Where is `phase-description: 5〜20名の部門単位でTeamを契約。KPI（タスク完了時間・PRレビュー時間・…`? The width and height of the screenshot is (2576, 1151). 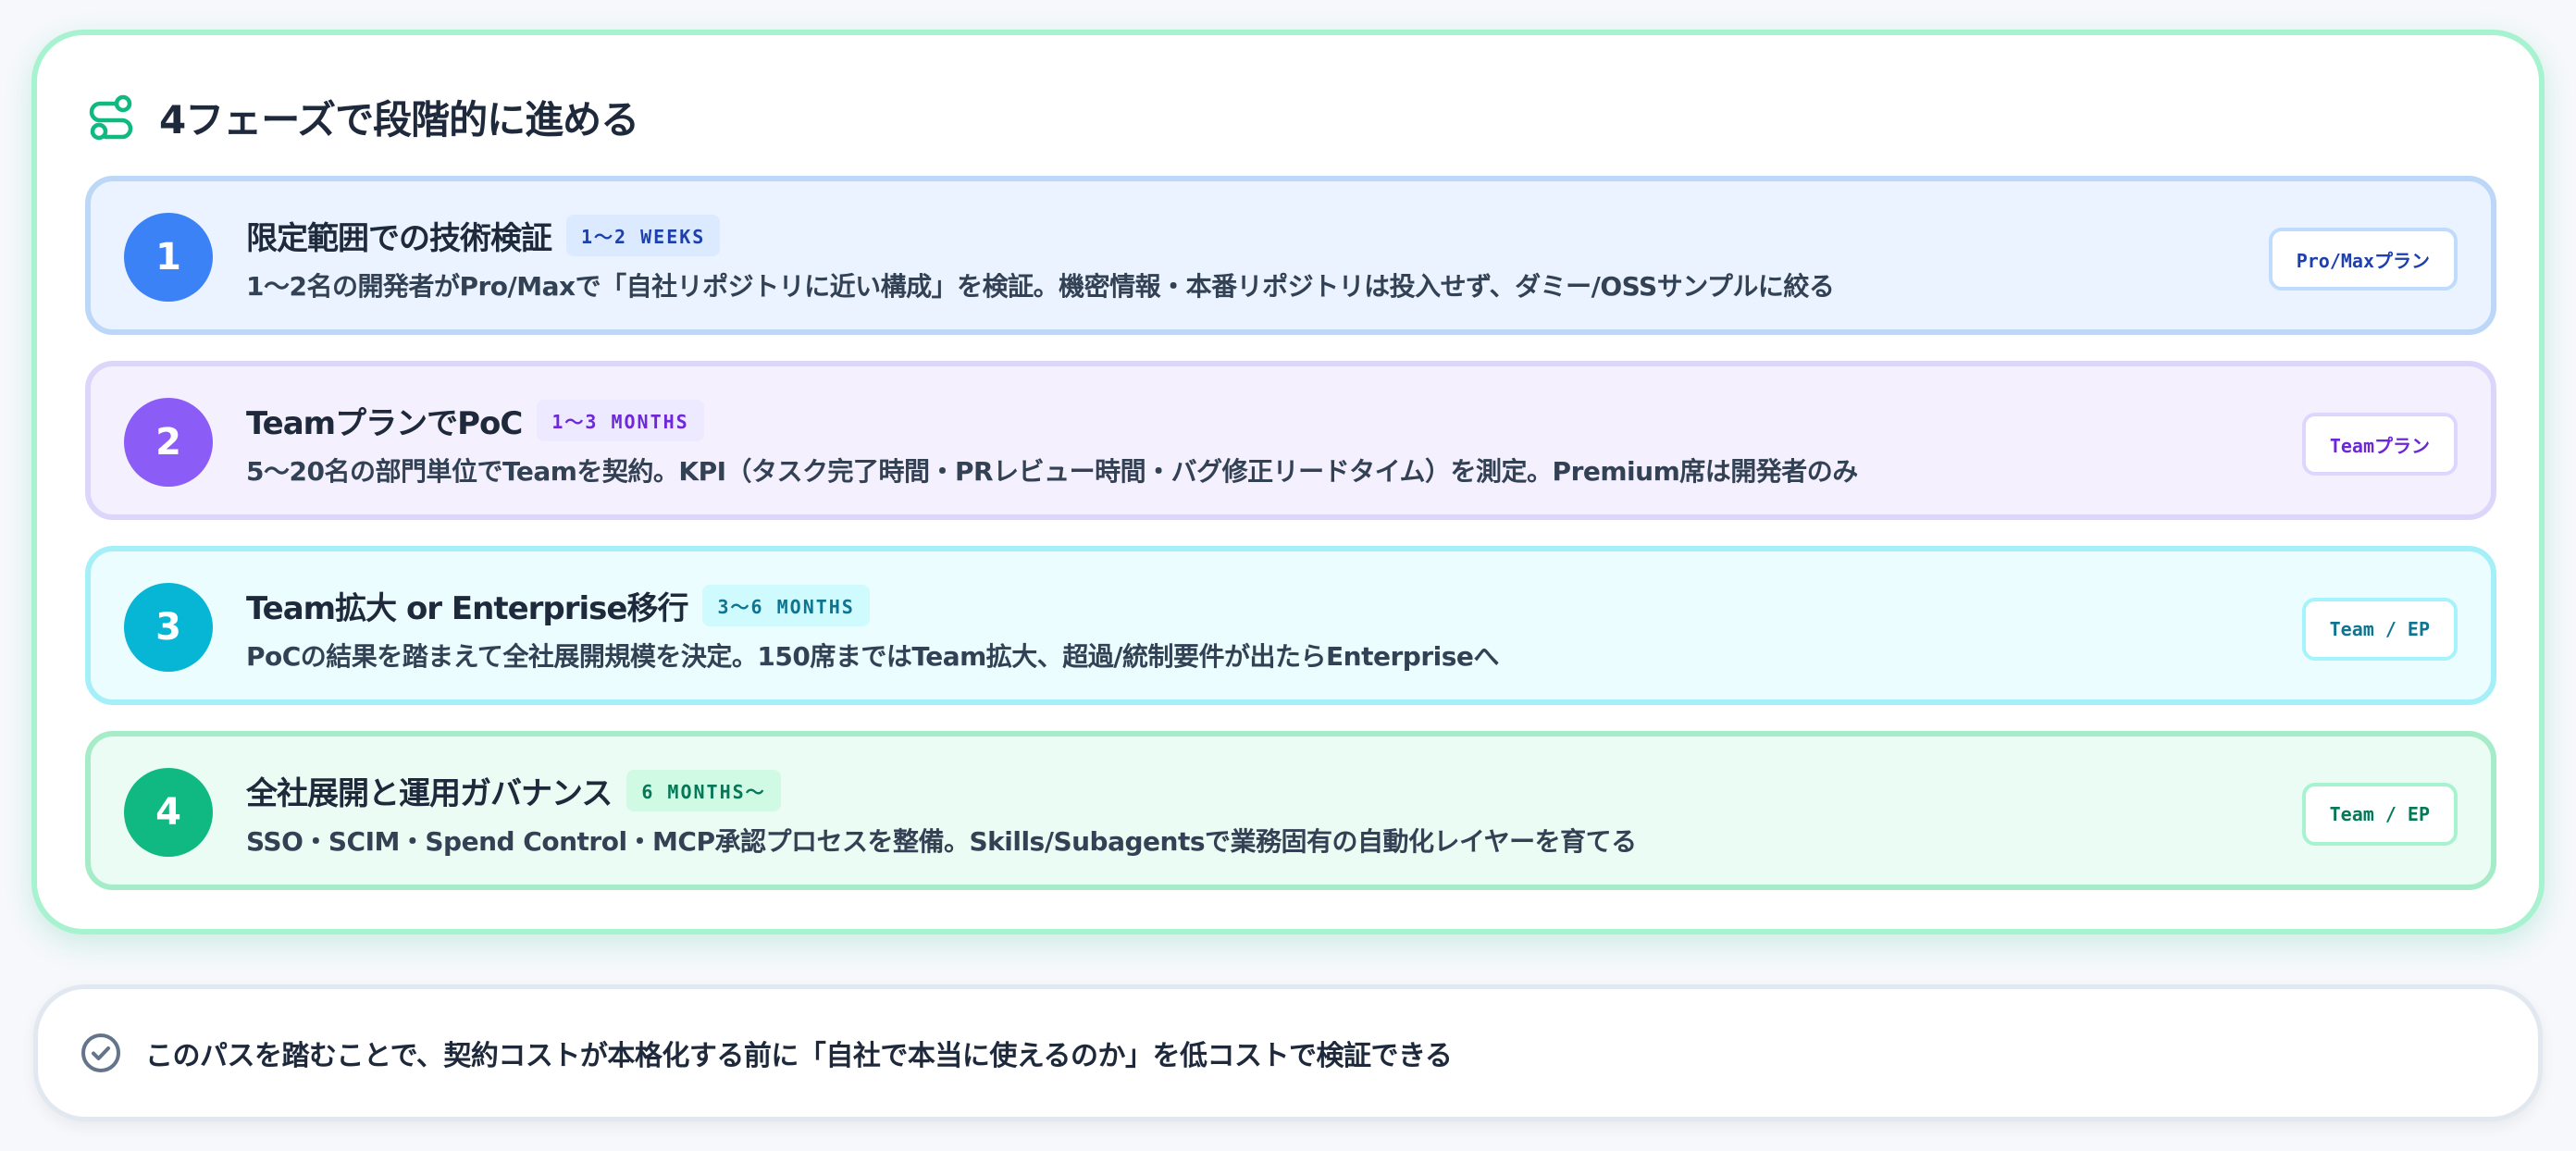 phase-description: 5〜20名の部門単位でTeamを契約。KPI（タスク完了時間・PRレビュー時間・… is located at coordinates (1052, 471).